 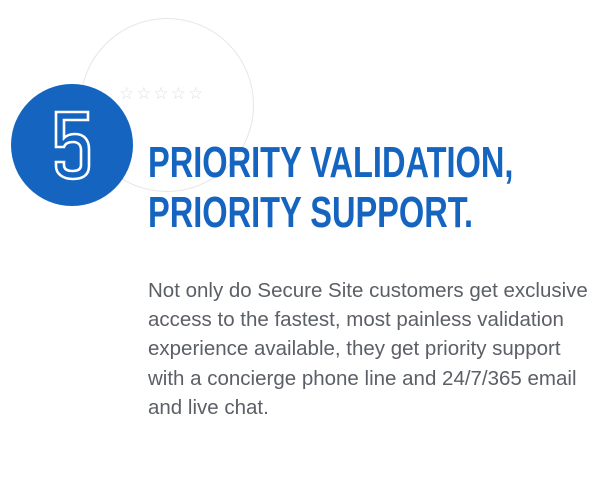 I want to click on digit-five-icon, so click(x=72, y=145).